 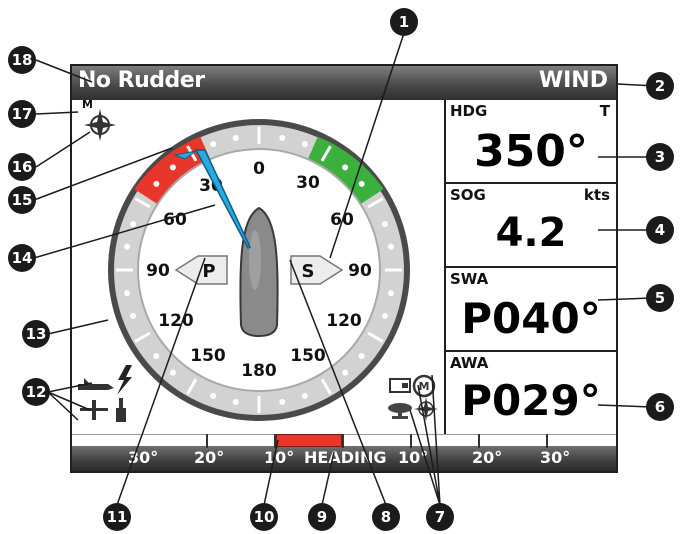 What do you see at coordinates (22, 200) in the screenshot?
I see `callout-15: 15` at bounding box center [22, 200].